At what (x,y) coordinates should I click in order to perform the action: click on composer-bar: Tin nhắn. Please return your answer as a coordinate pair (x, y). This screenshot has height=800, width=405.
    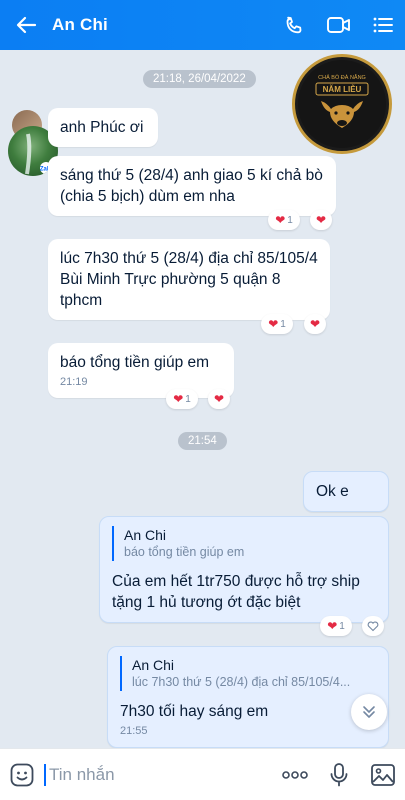
    Looking at the image, I should click on (202, 774).